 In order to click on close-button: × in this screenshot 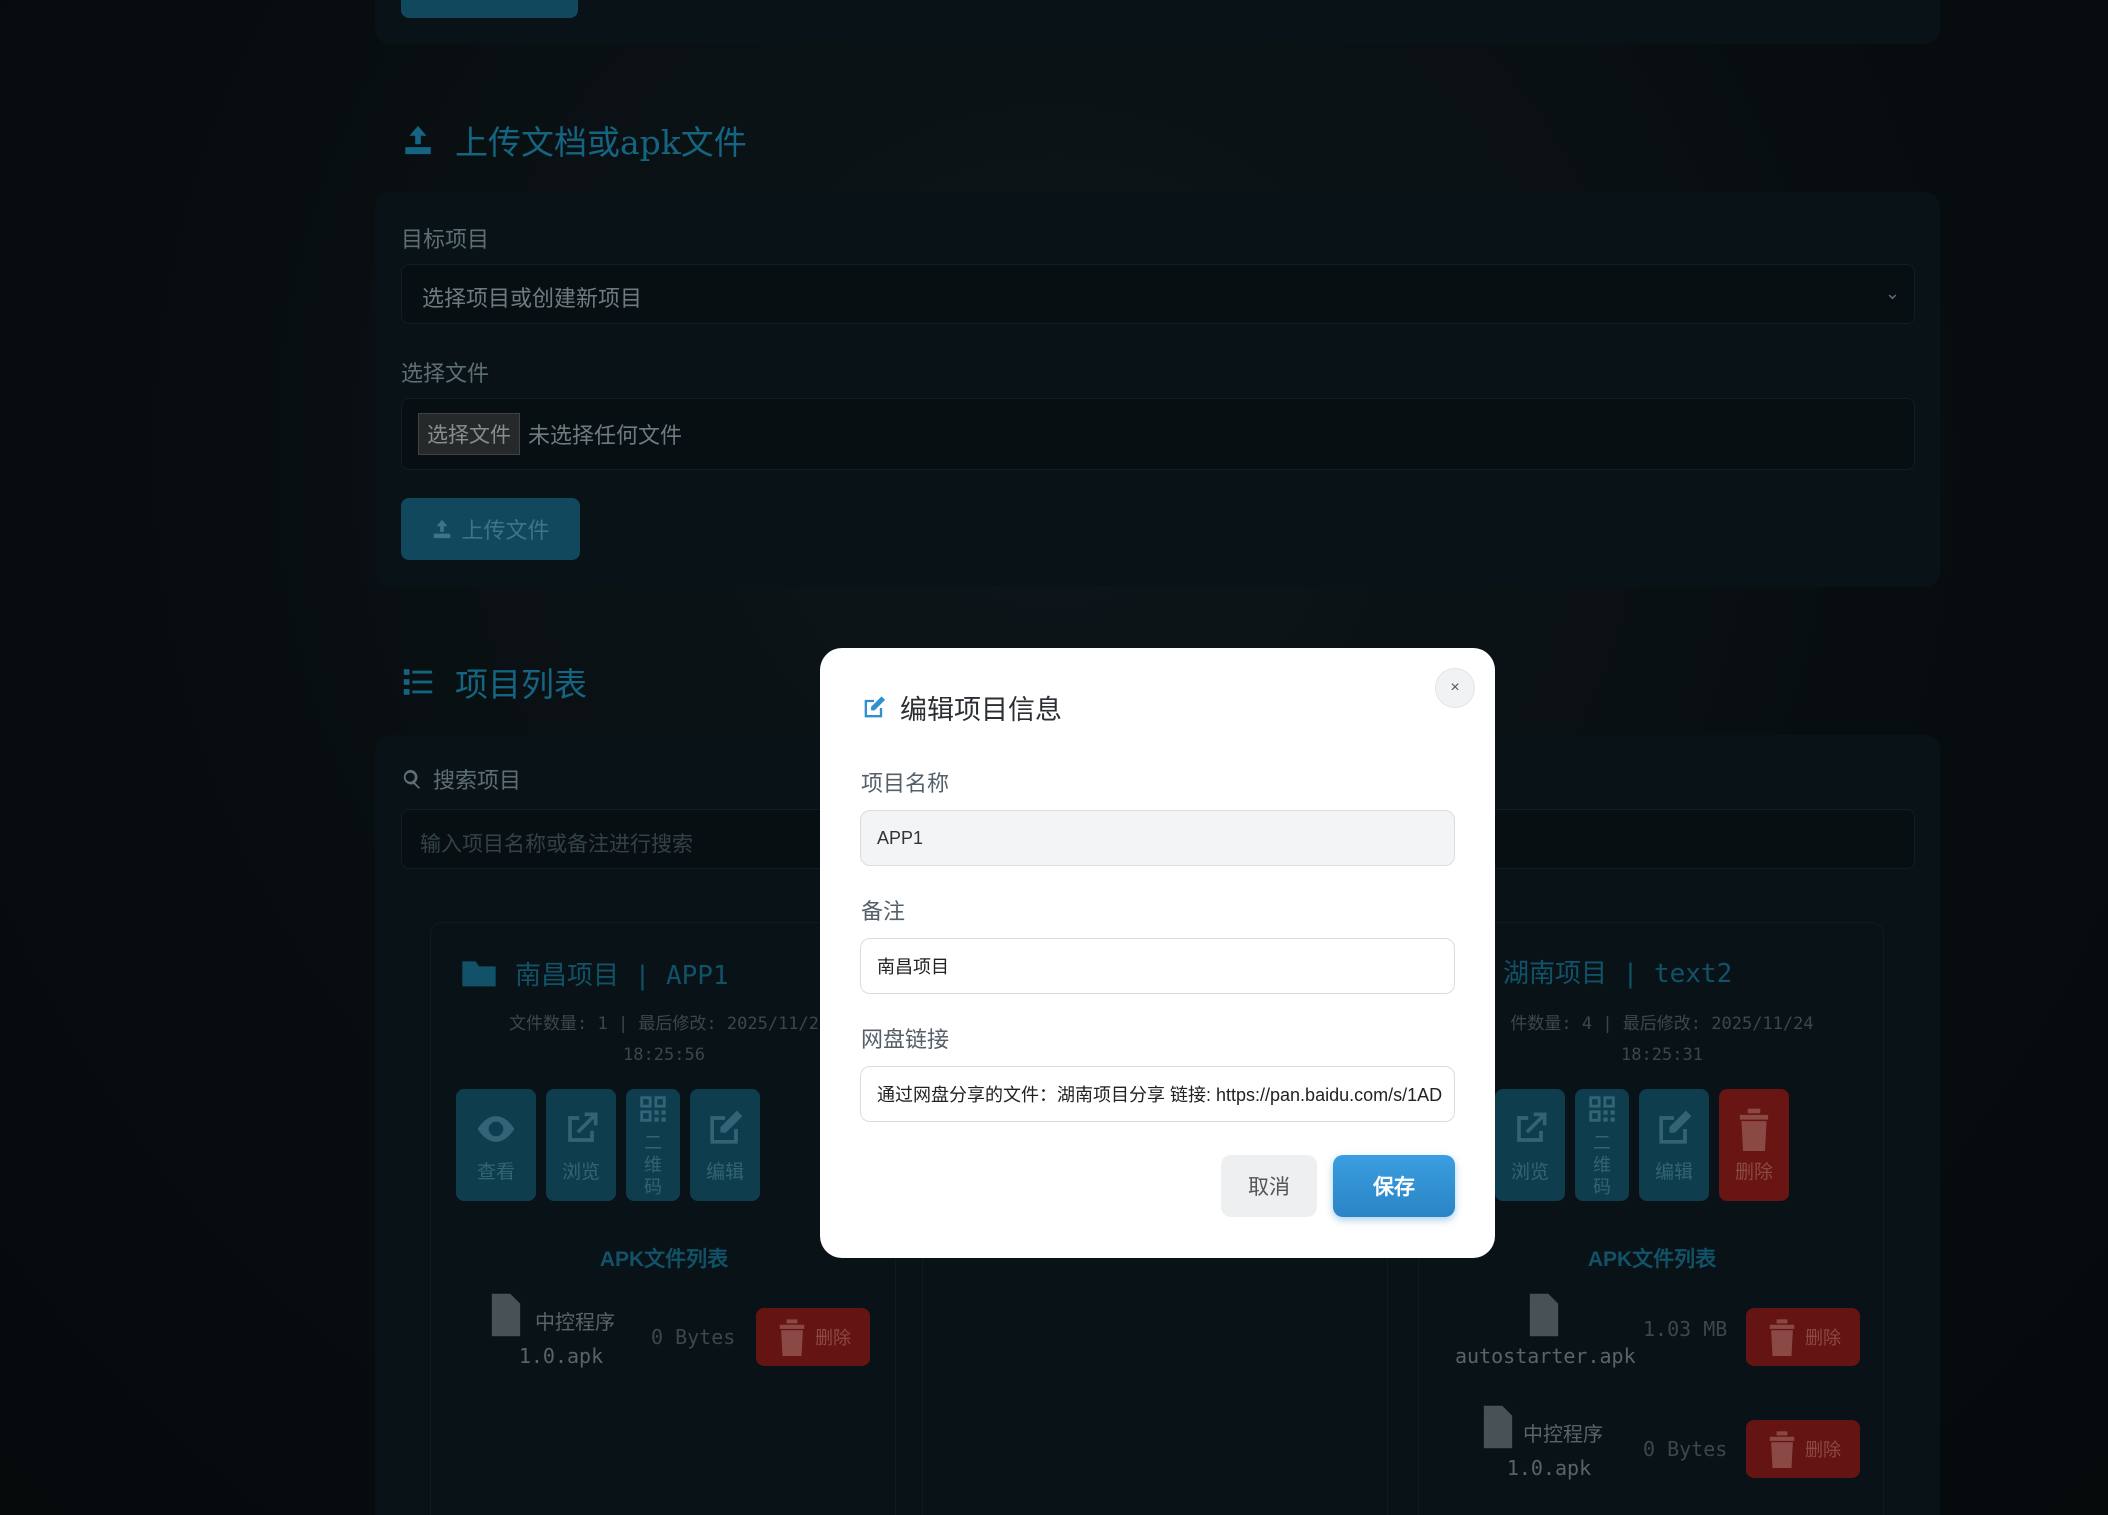, I will do `click(1455, 688)`.